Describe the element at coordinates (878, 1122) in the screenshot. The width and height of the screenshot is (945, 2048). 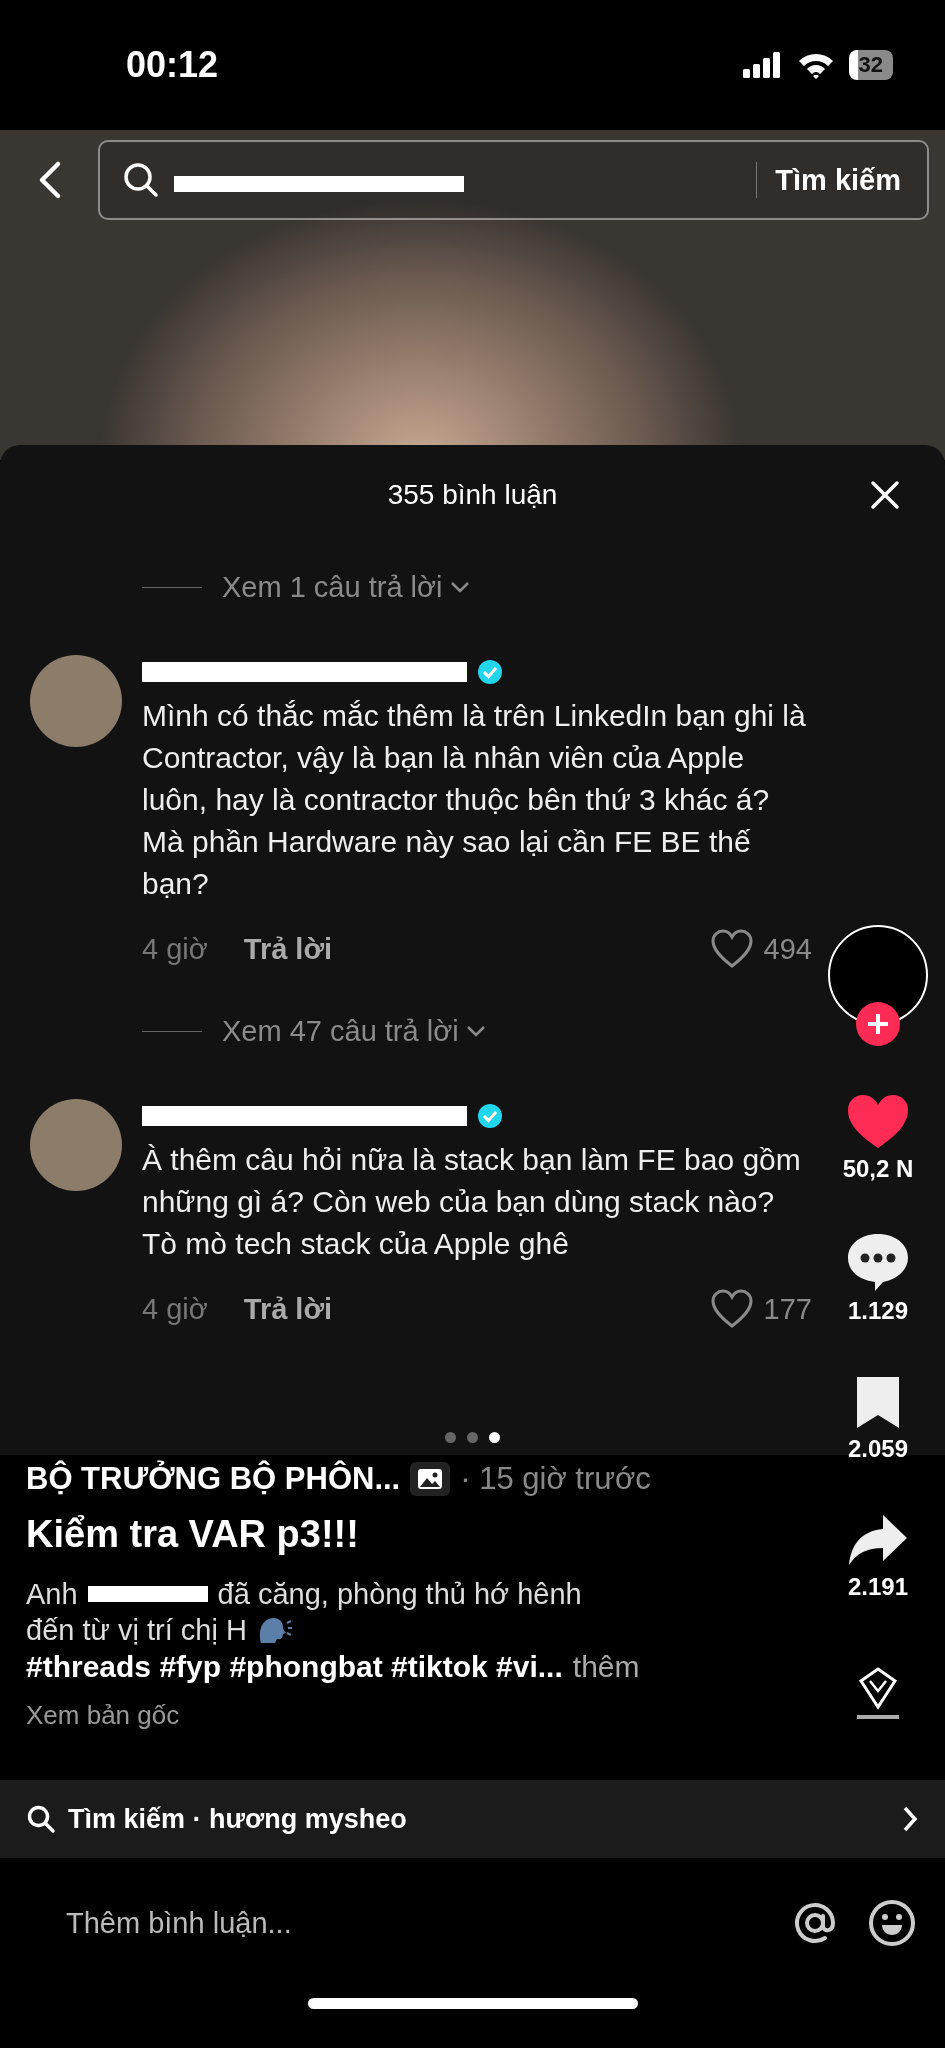
I see `heart-icon` at that location.